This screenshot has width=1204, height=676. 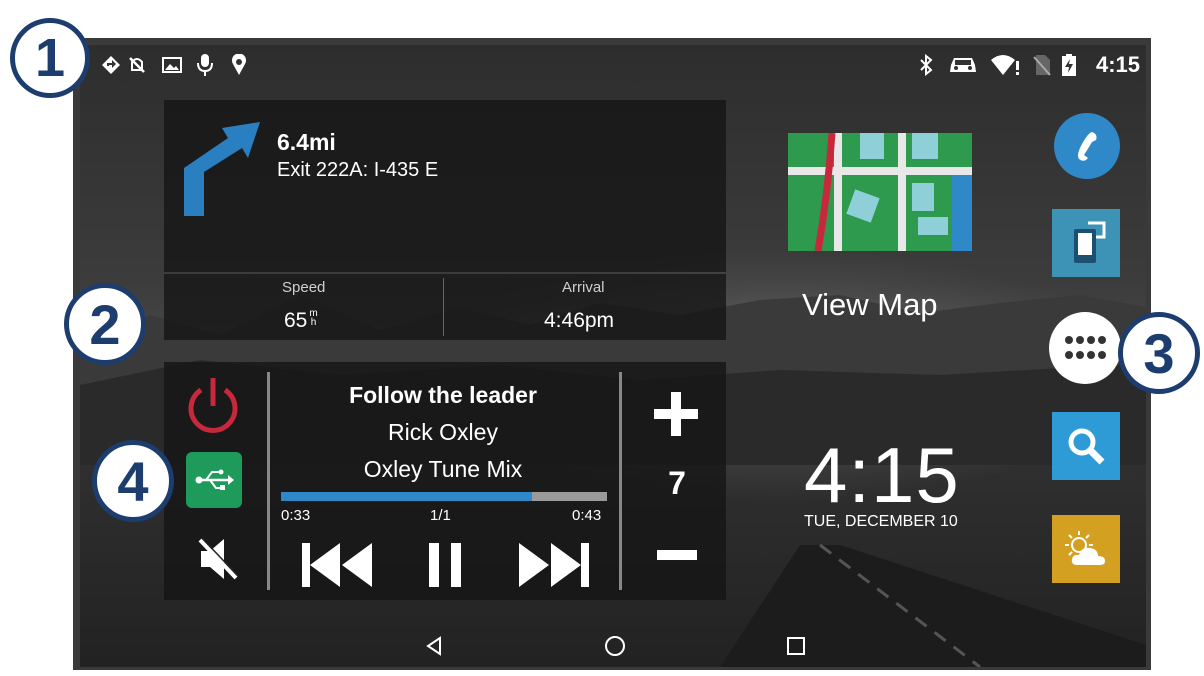 What do you see at coordinates (133, 481) in the screenshot?
I see `callout-four: 4` at bounding box center [133, 481].